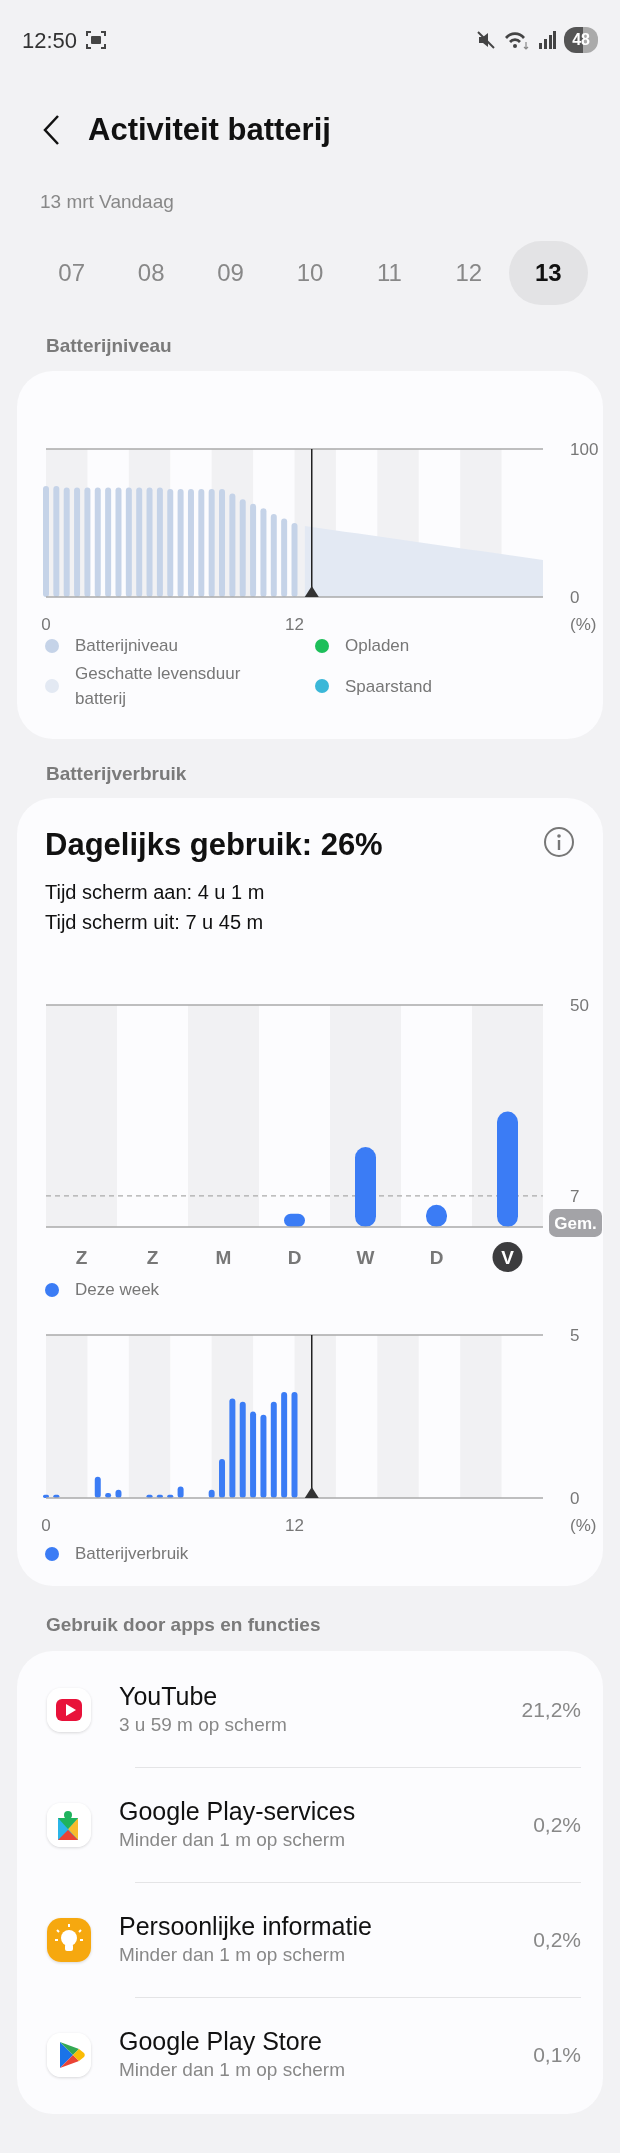  Describe the element at coordinates (155, 893) in the screenshot. I see `screen-time-text: Tijd scherm aan: 4 u 1 m` at that location.